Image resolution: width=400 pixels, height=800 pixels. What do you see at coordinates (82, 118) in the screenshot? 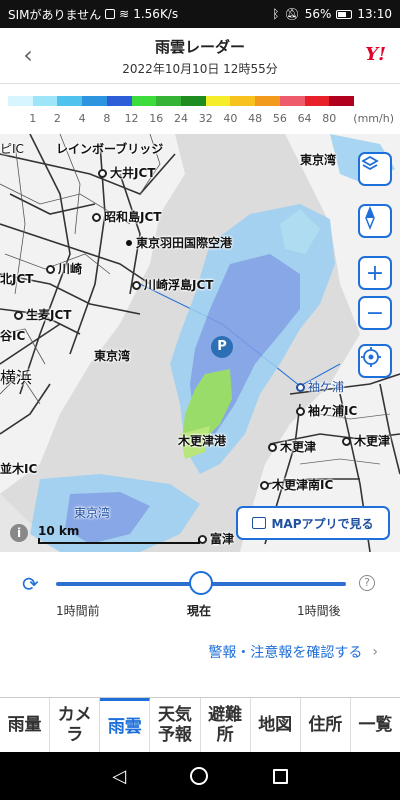
I see `legend-tick-label: 4` at bounding box center [82, 118].